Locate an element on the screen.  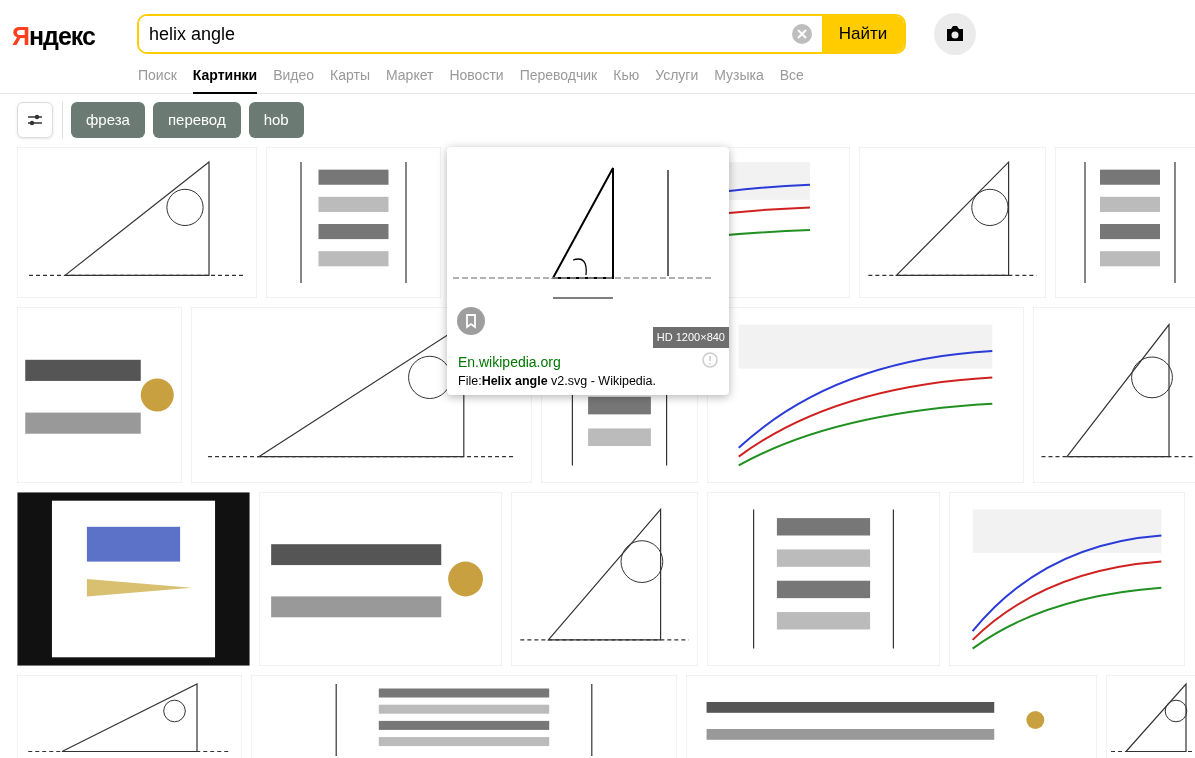
filter-icon is located at coordinates (35, 120).